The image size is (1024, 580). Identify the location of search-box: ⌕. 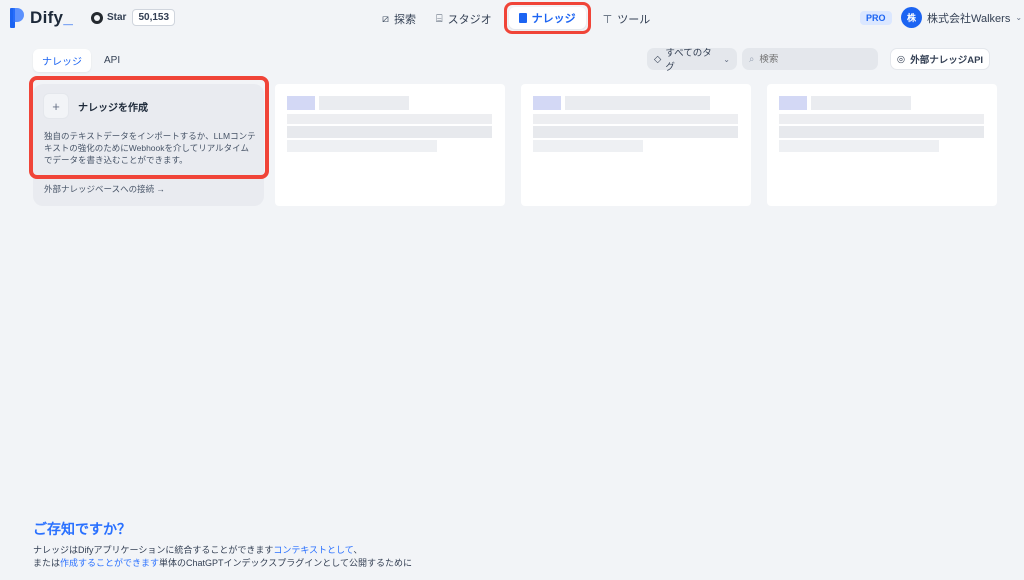
(810, 59).